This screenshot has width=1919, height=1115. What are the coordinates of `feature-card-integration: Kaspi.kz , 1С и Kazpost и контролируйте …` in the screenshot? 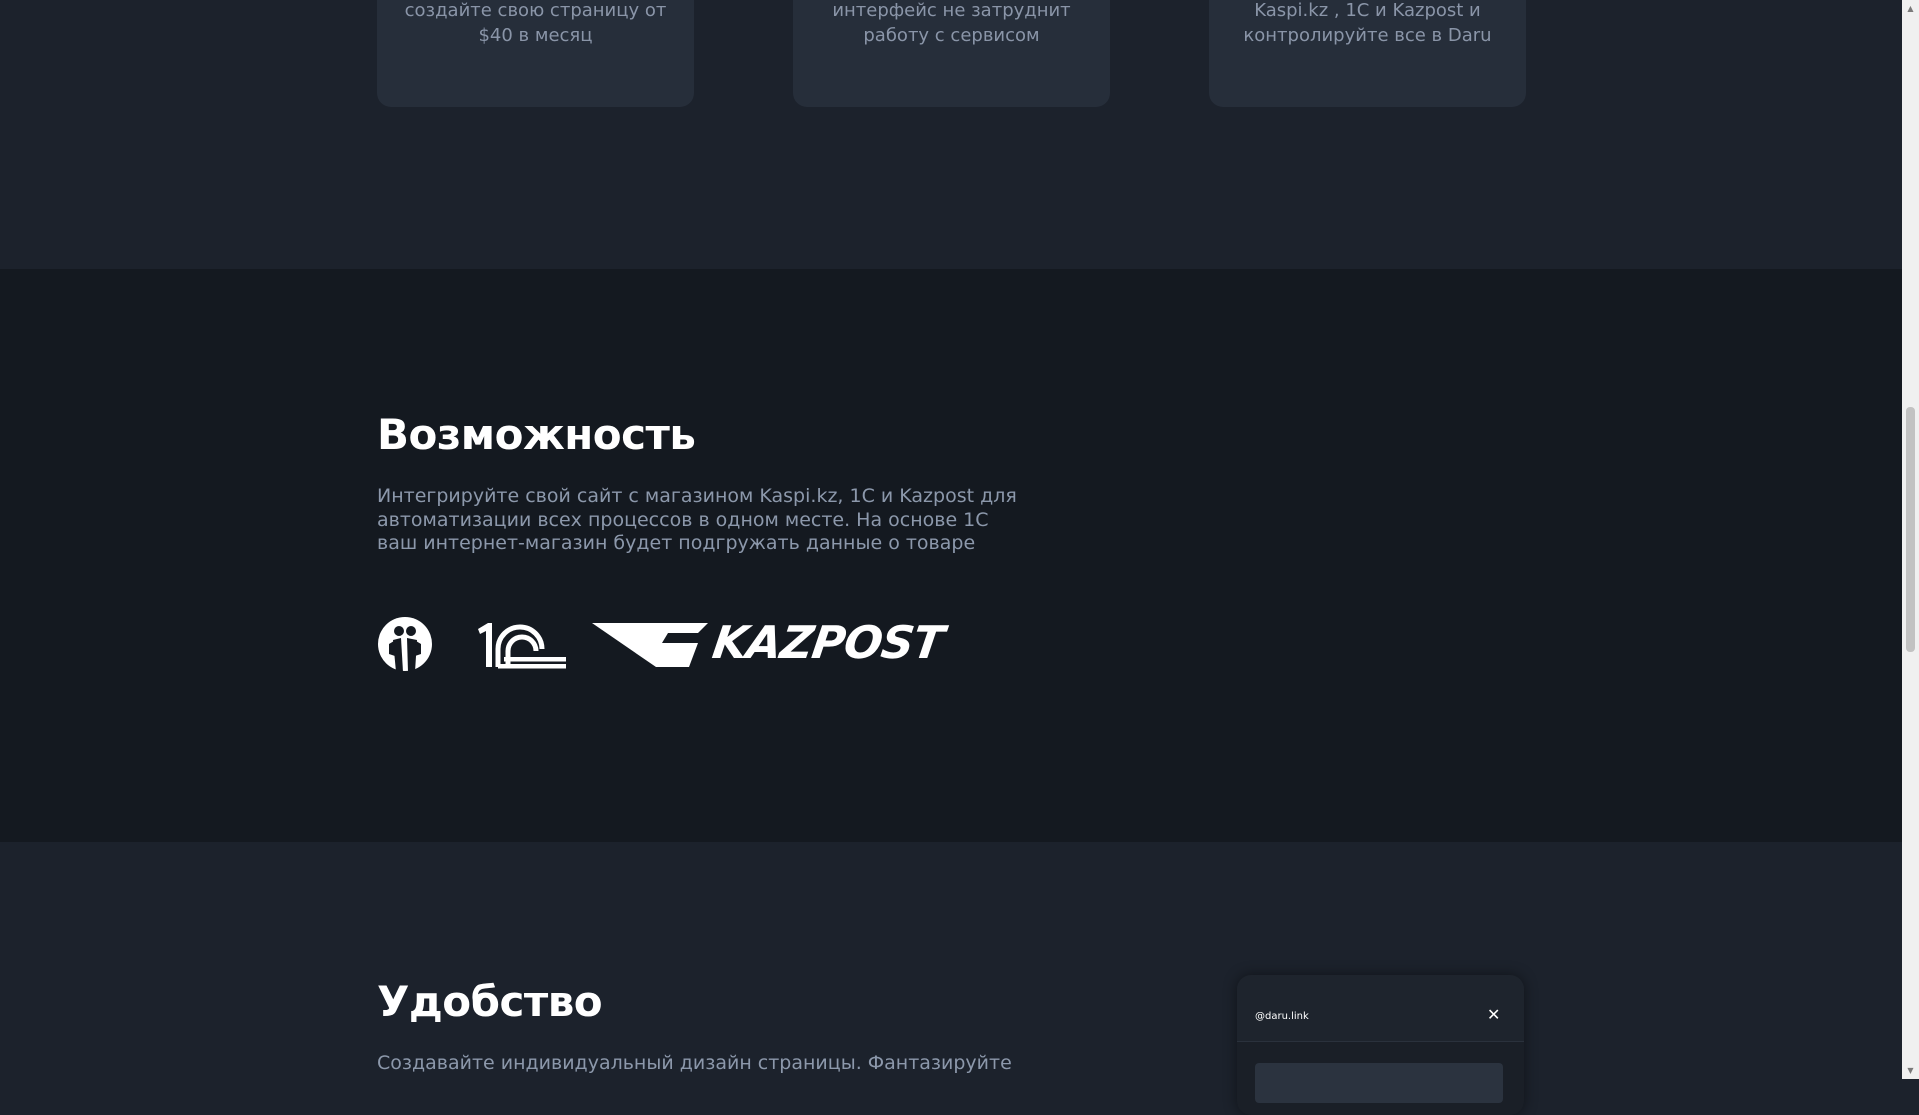 It's located at (1367, 53).